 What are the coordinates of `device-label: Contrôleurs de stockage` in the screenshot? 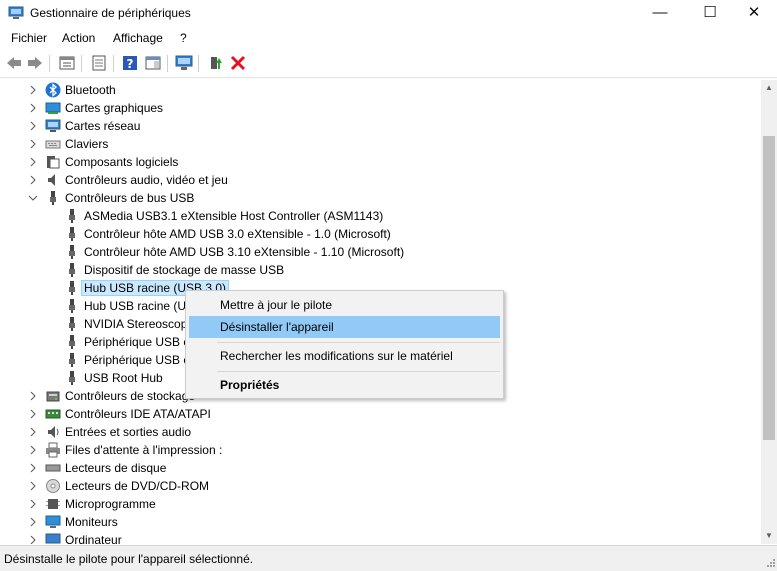 It's located at (130, 396).